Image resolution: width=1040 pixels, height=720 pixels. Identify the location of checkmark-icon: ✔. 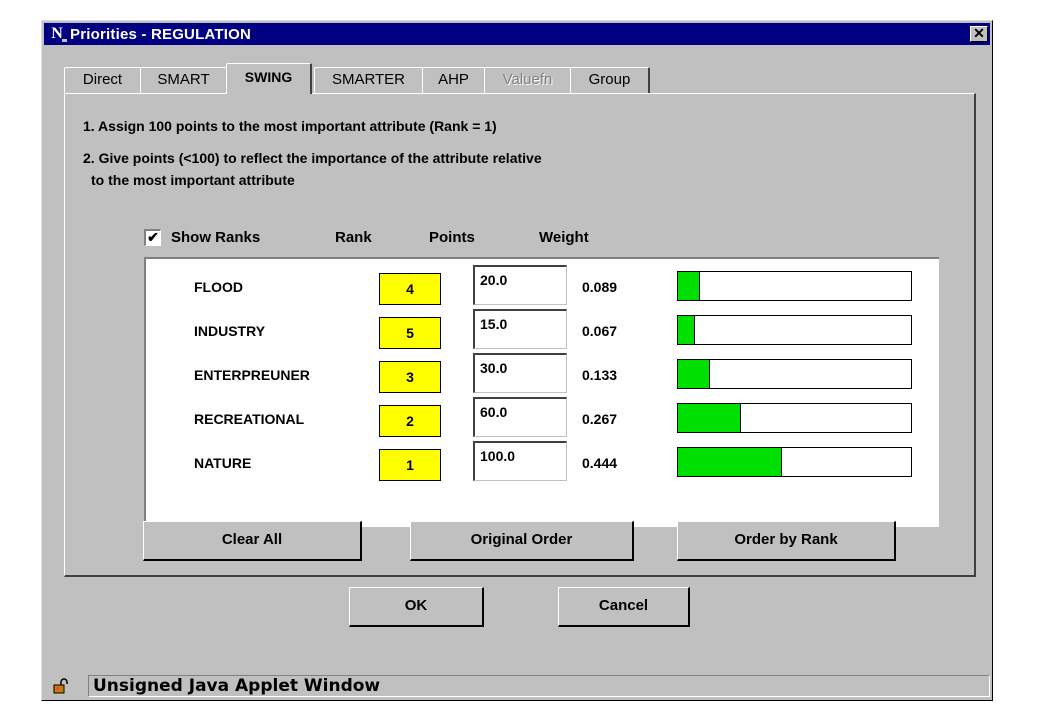
(153, 237).